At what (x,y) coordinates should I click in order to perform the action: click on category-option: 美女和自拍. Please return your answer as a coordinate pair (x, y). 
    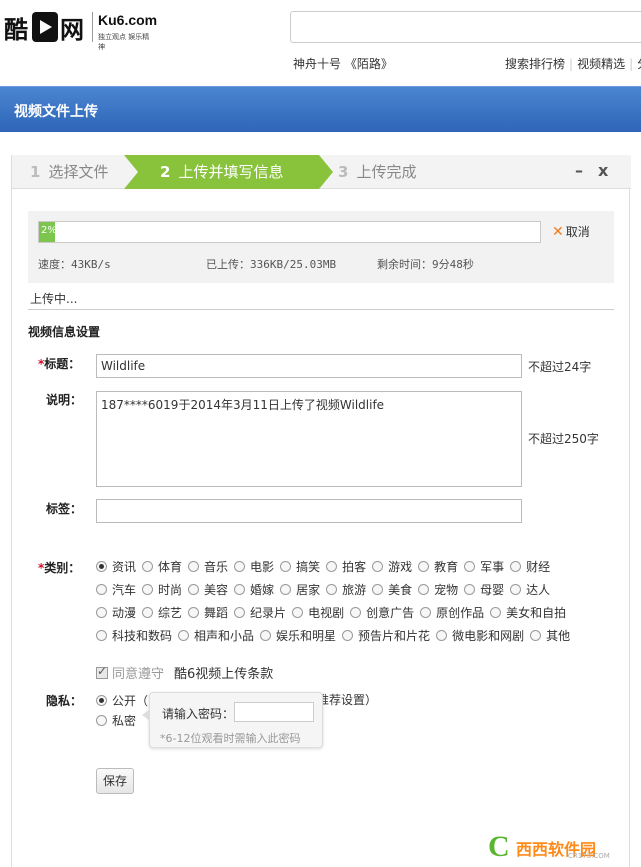
    Looking at the image, I should click on (528, 612).